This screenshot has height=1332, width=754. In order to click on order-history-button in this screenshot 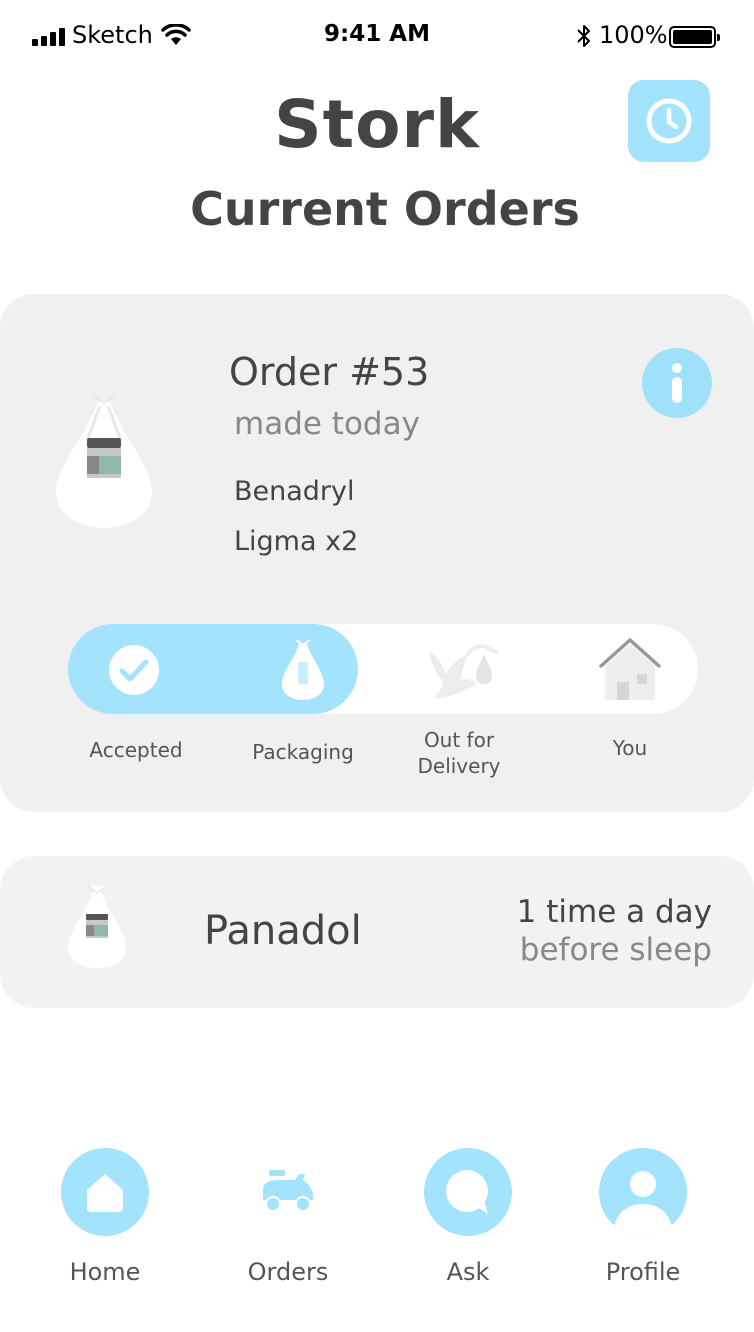, I will do `click(669, 121)`.